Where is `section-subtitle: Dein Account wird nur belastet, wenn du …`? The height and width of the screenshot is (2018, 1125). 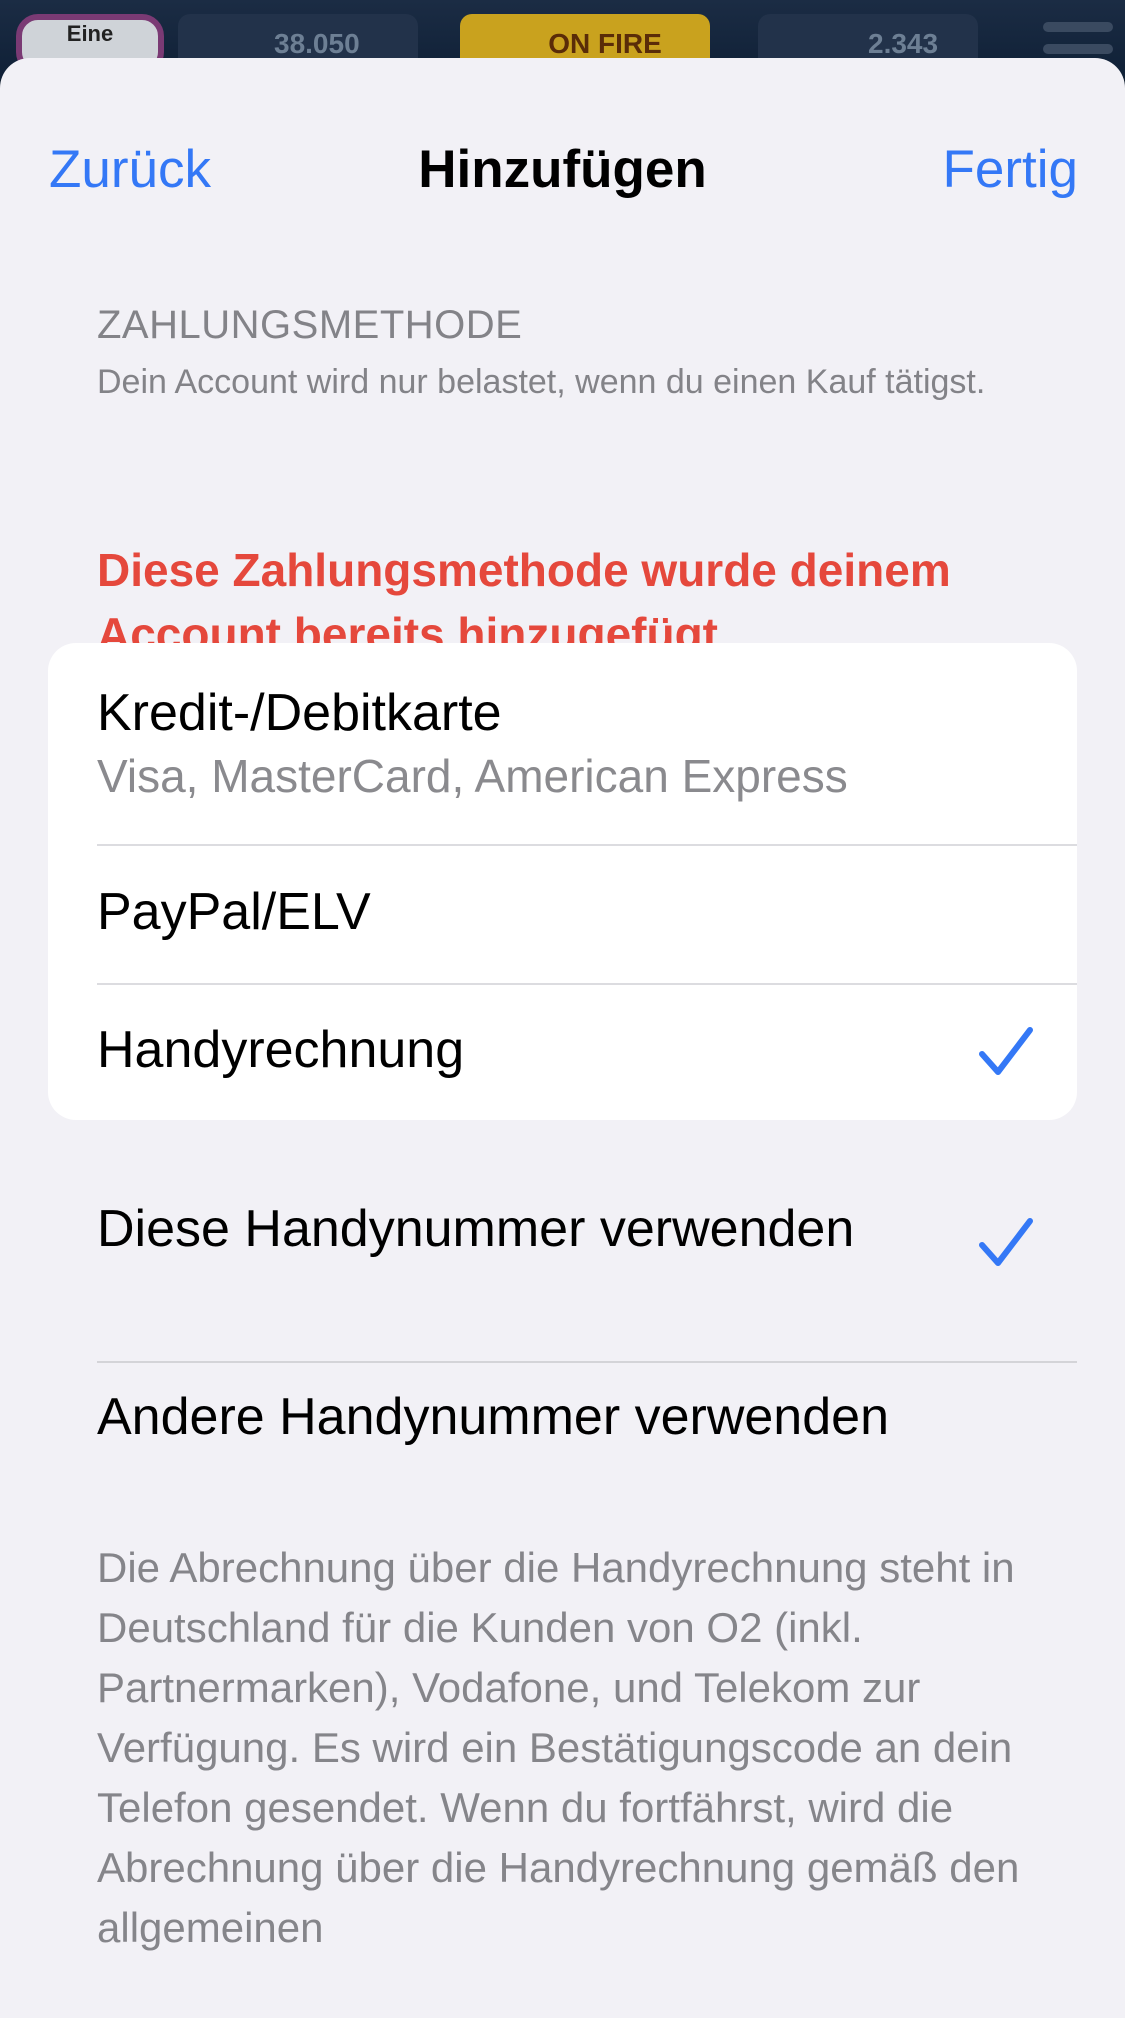
section-subtitle: Dein Account wird nur belastet, wenn du … is located at coordinates (541, 382).